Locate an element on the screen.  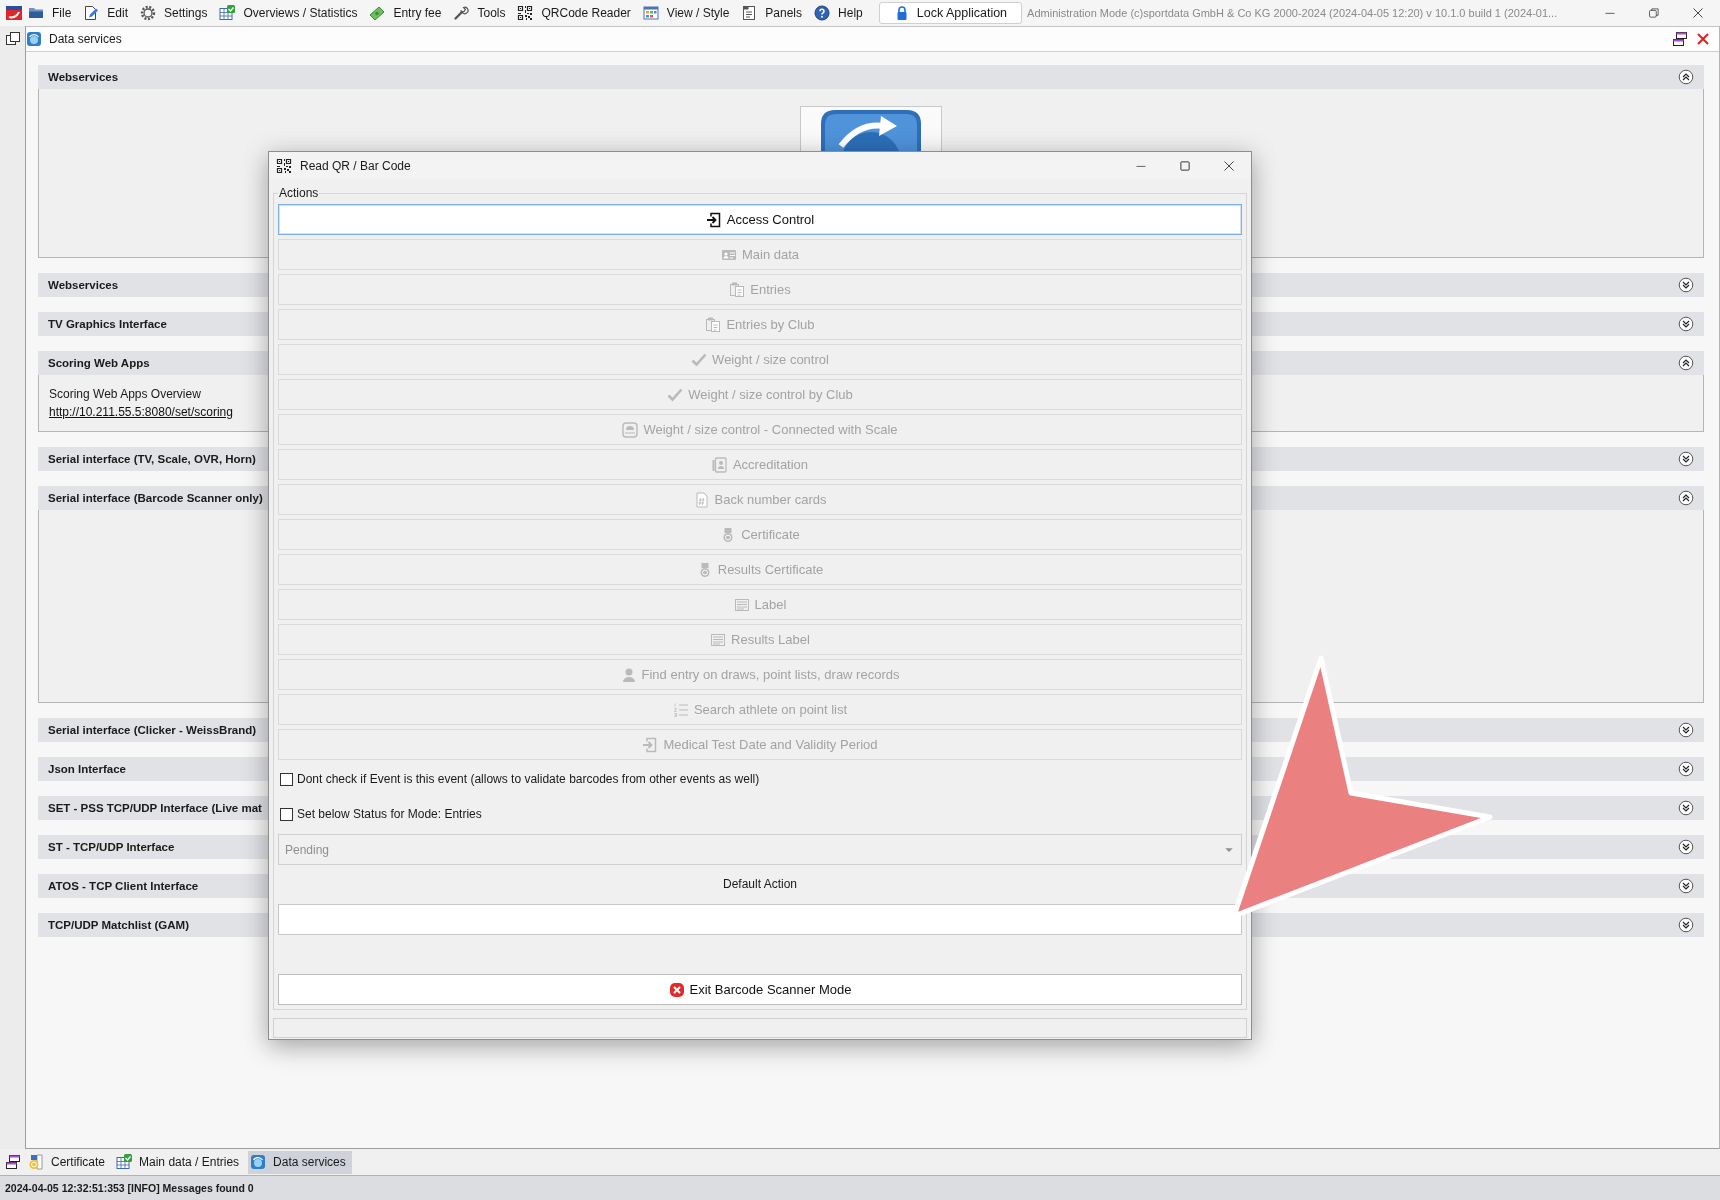
section-title: Scoring Web Apps is located at coordinates (99, 363).